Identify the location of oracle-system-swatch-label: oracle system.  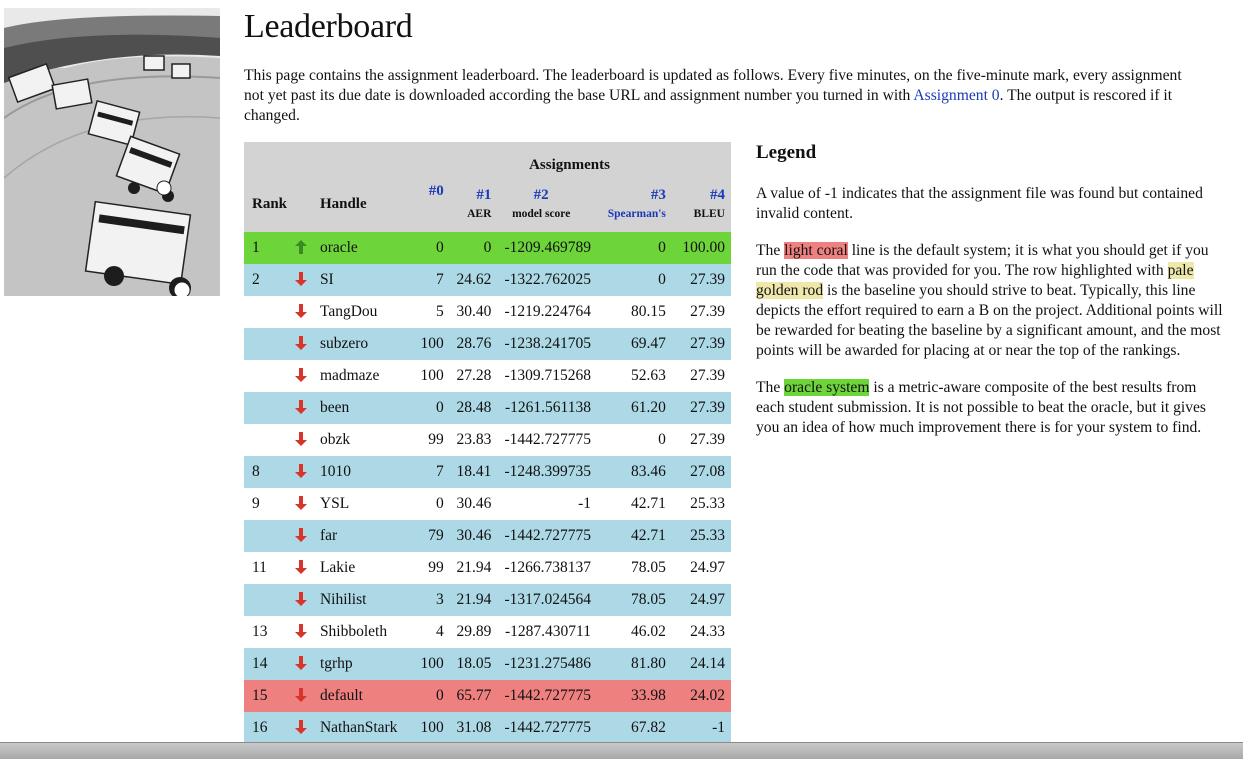
(827, 387).